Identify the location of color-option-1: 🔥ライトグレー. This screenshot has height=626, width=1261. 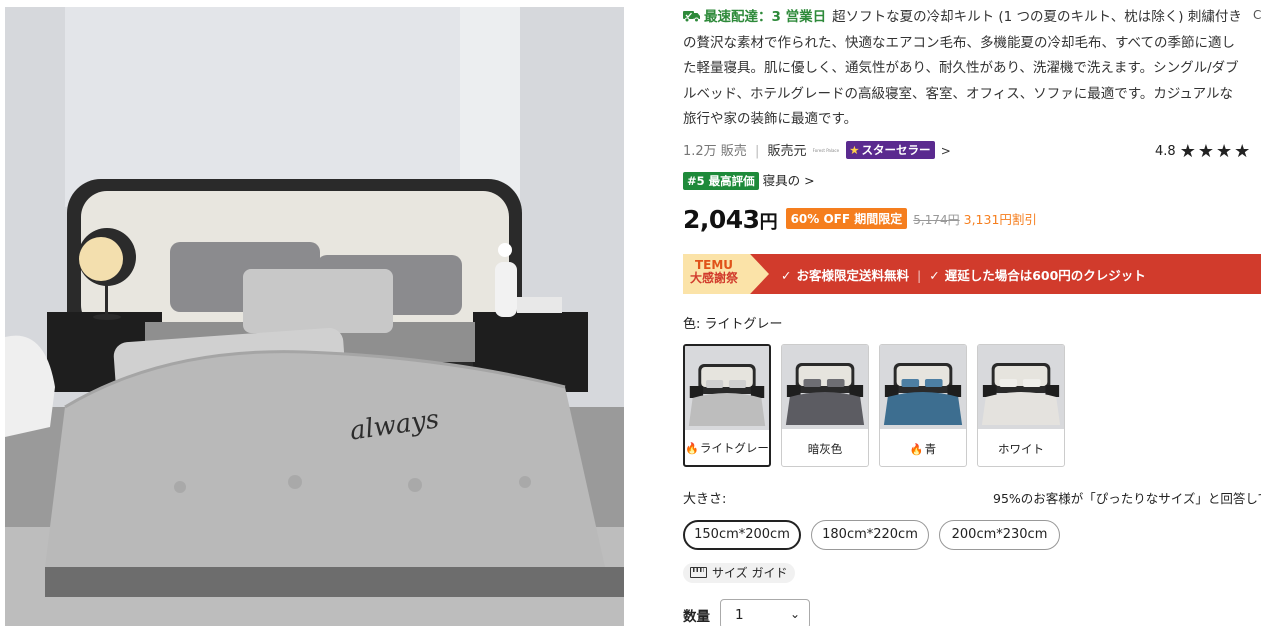
(727, 405).